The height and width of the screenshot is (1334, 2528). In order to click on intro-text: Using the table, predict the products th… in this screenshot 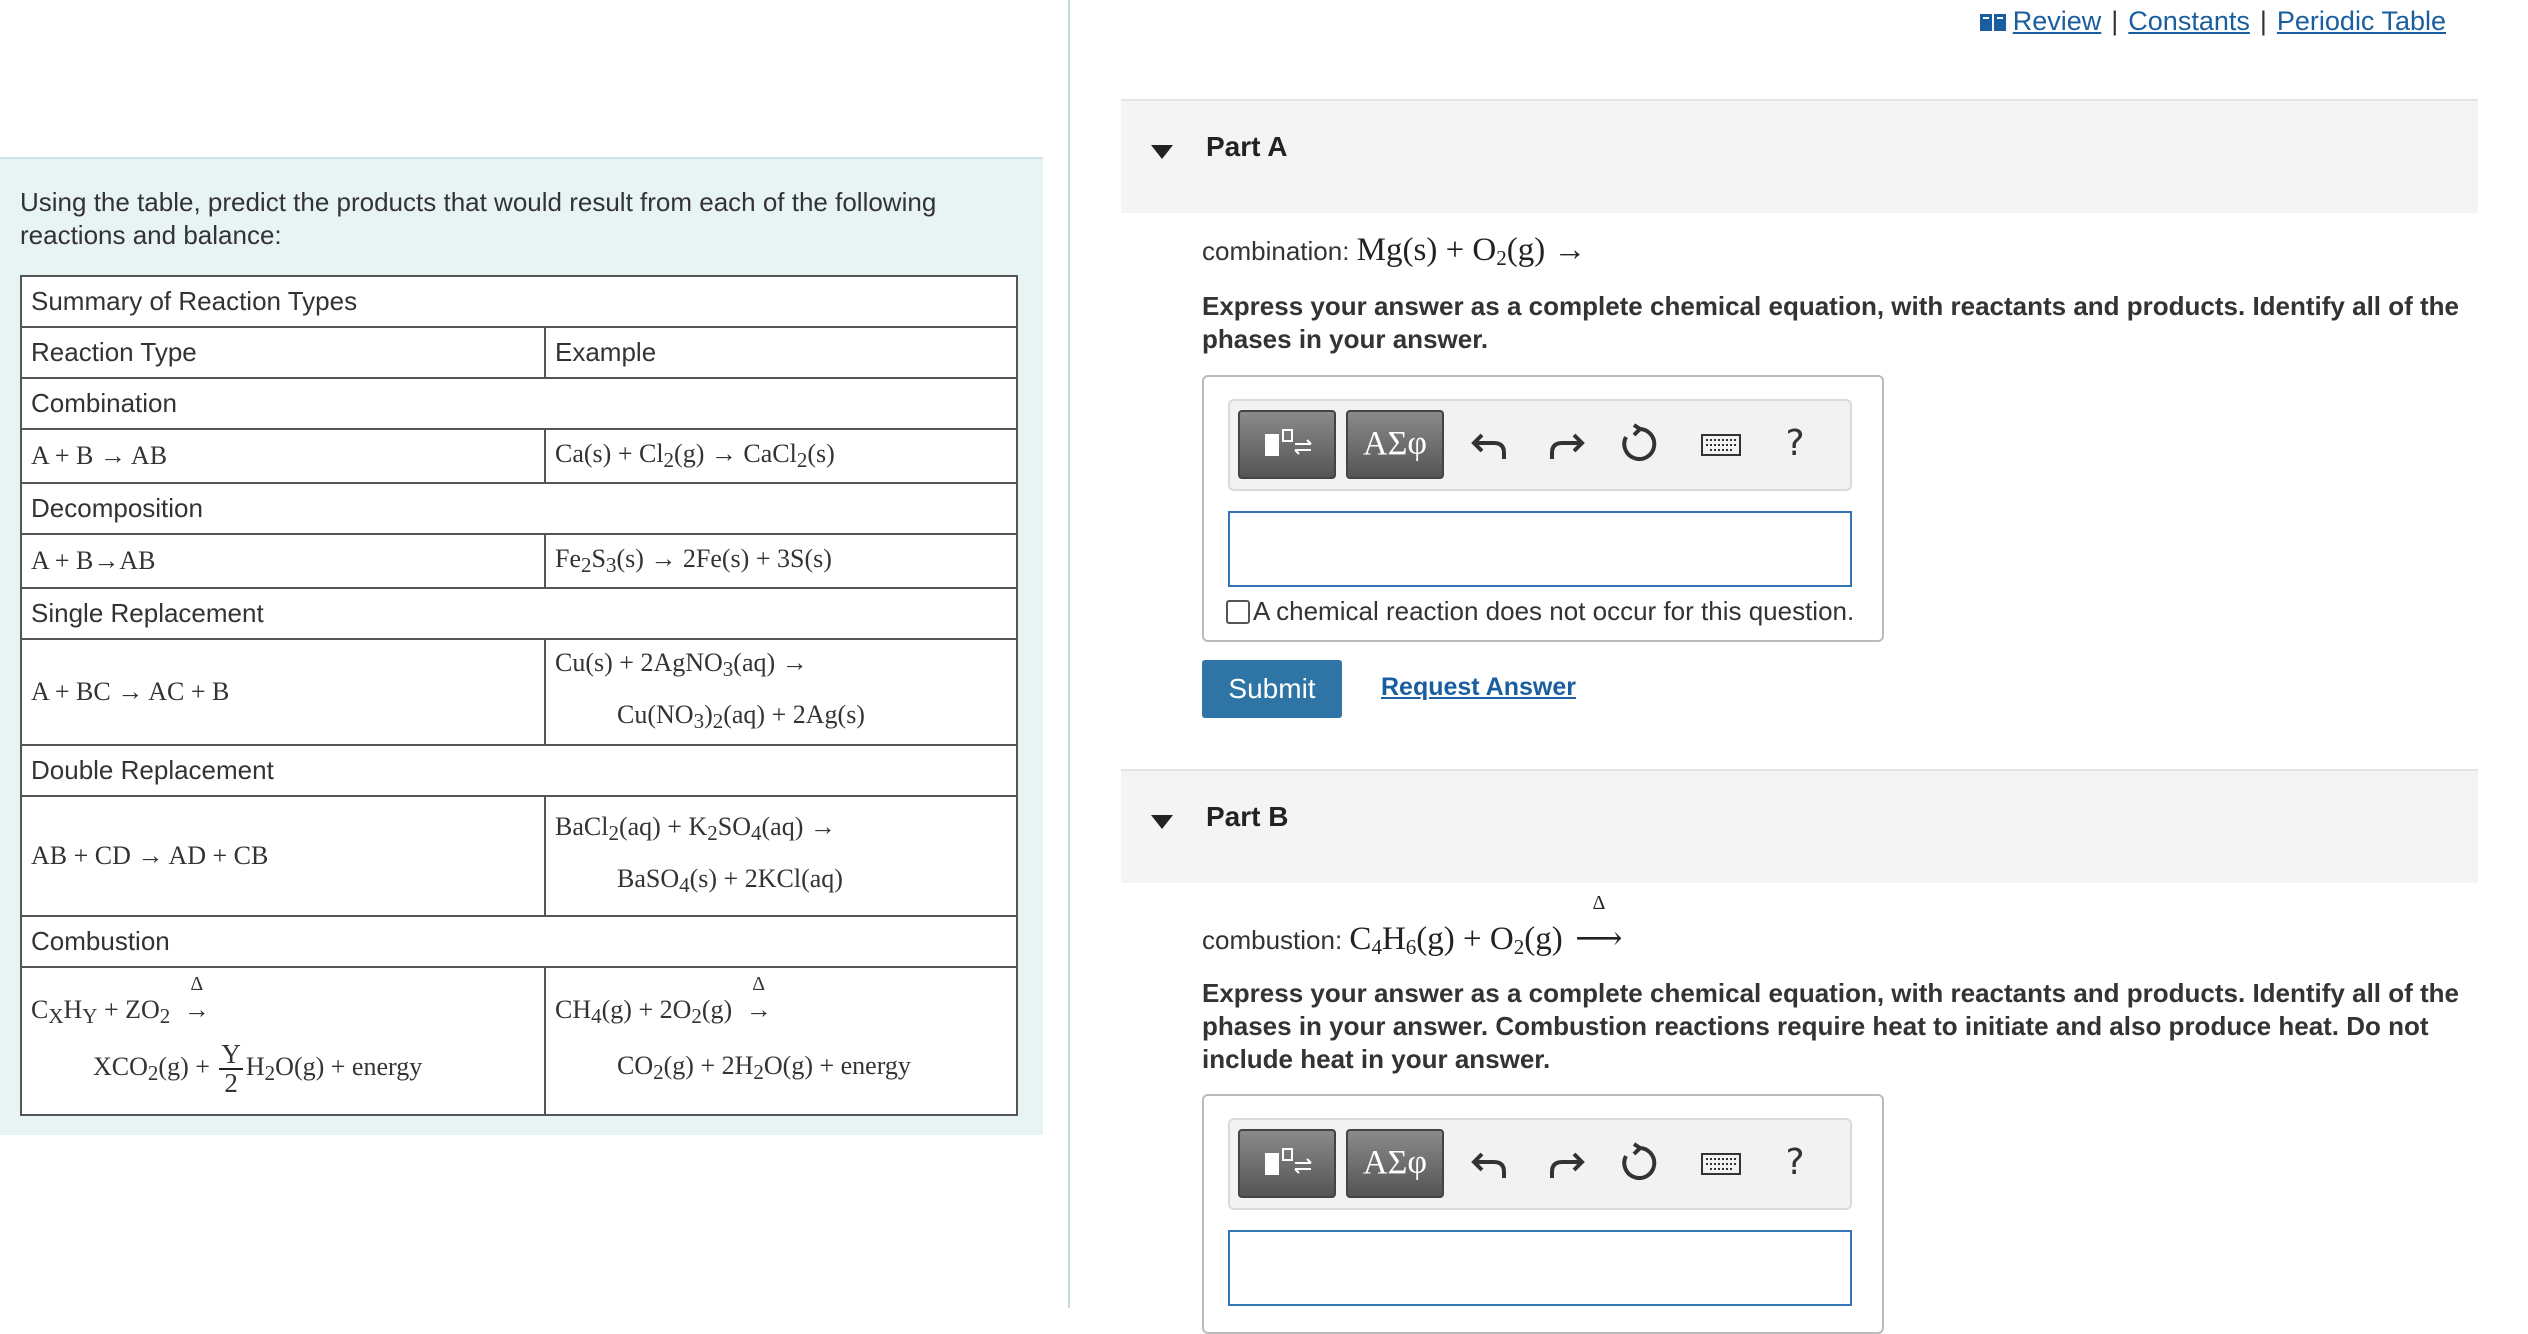, I will do `click(478, 218)`.